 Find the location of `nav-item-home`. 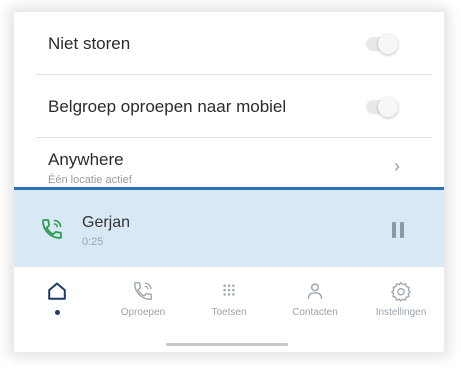

nav-item-home is located at coordinates (57, 300).